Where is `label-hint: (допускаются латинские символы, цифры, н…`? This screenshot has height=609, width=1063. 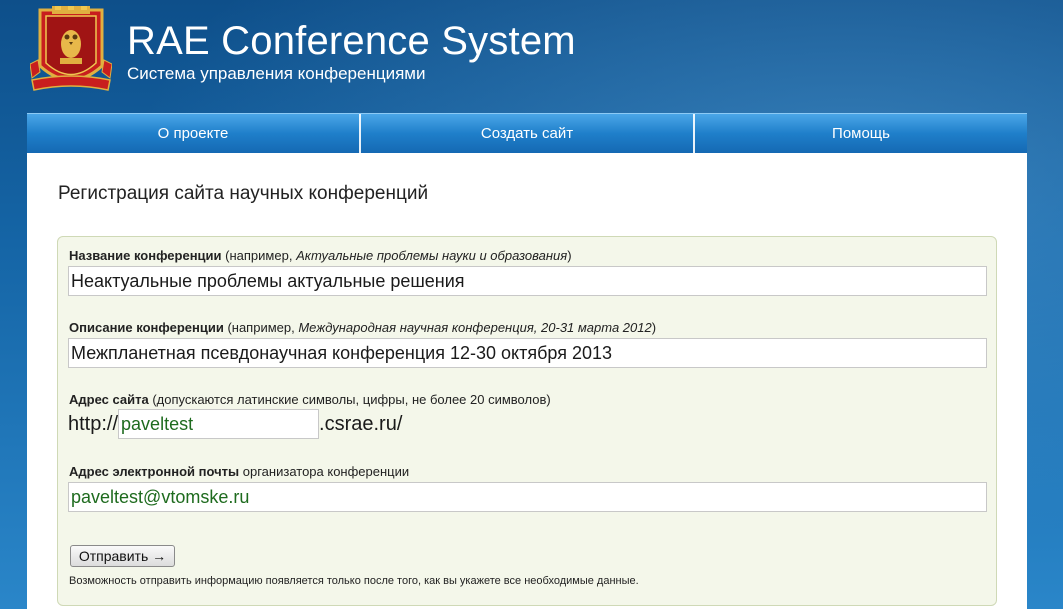
label-hint: (допускаются латинские символы, цифры, н… is located at coordinates (349, 399).